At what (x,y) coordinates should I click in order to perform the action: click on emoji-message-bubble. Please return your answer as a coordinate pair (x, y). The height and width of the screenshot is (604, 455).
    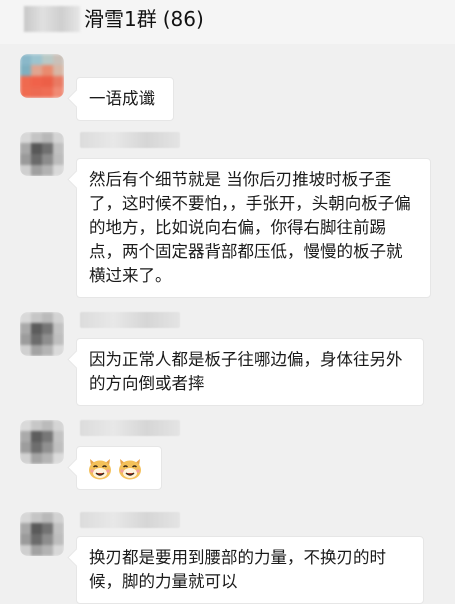
    Looking at the image, I should click on (119, 468).